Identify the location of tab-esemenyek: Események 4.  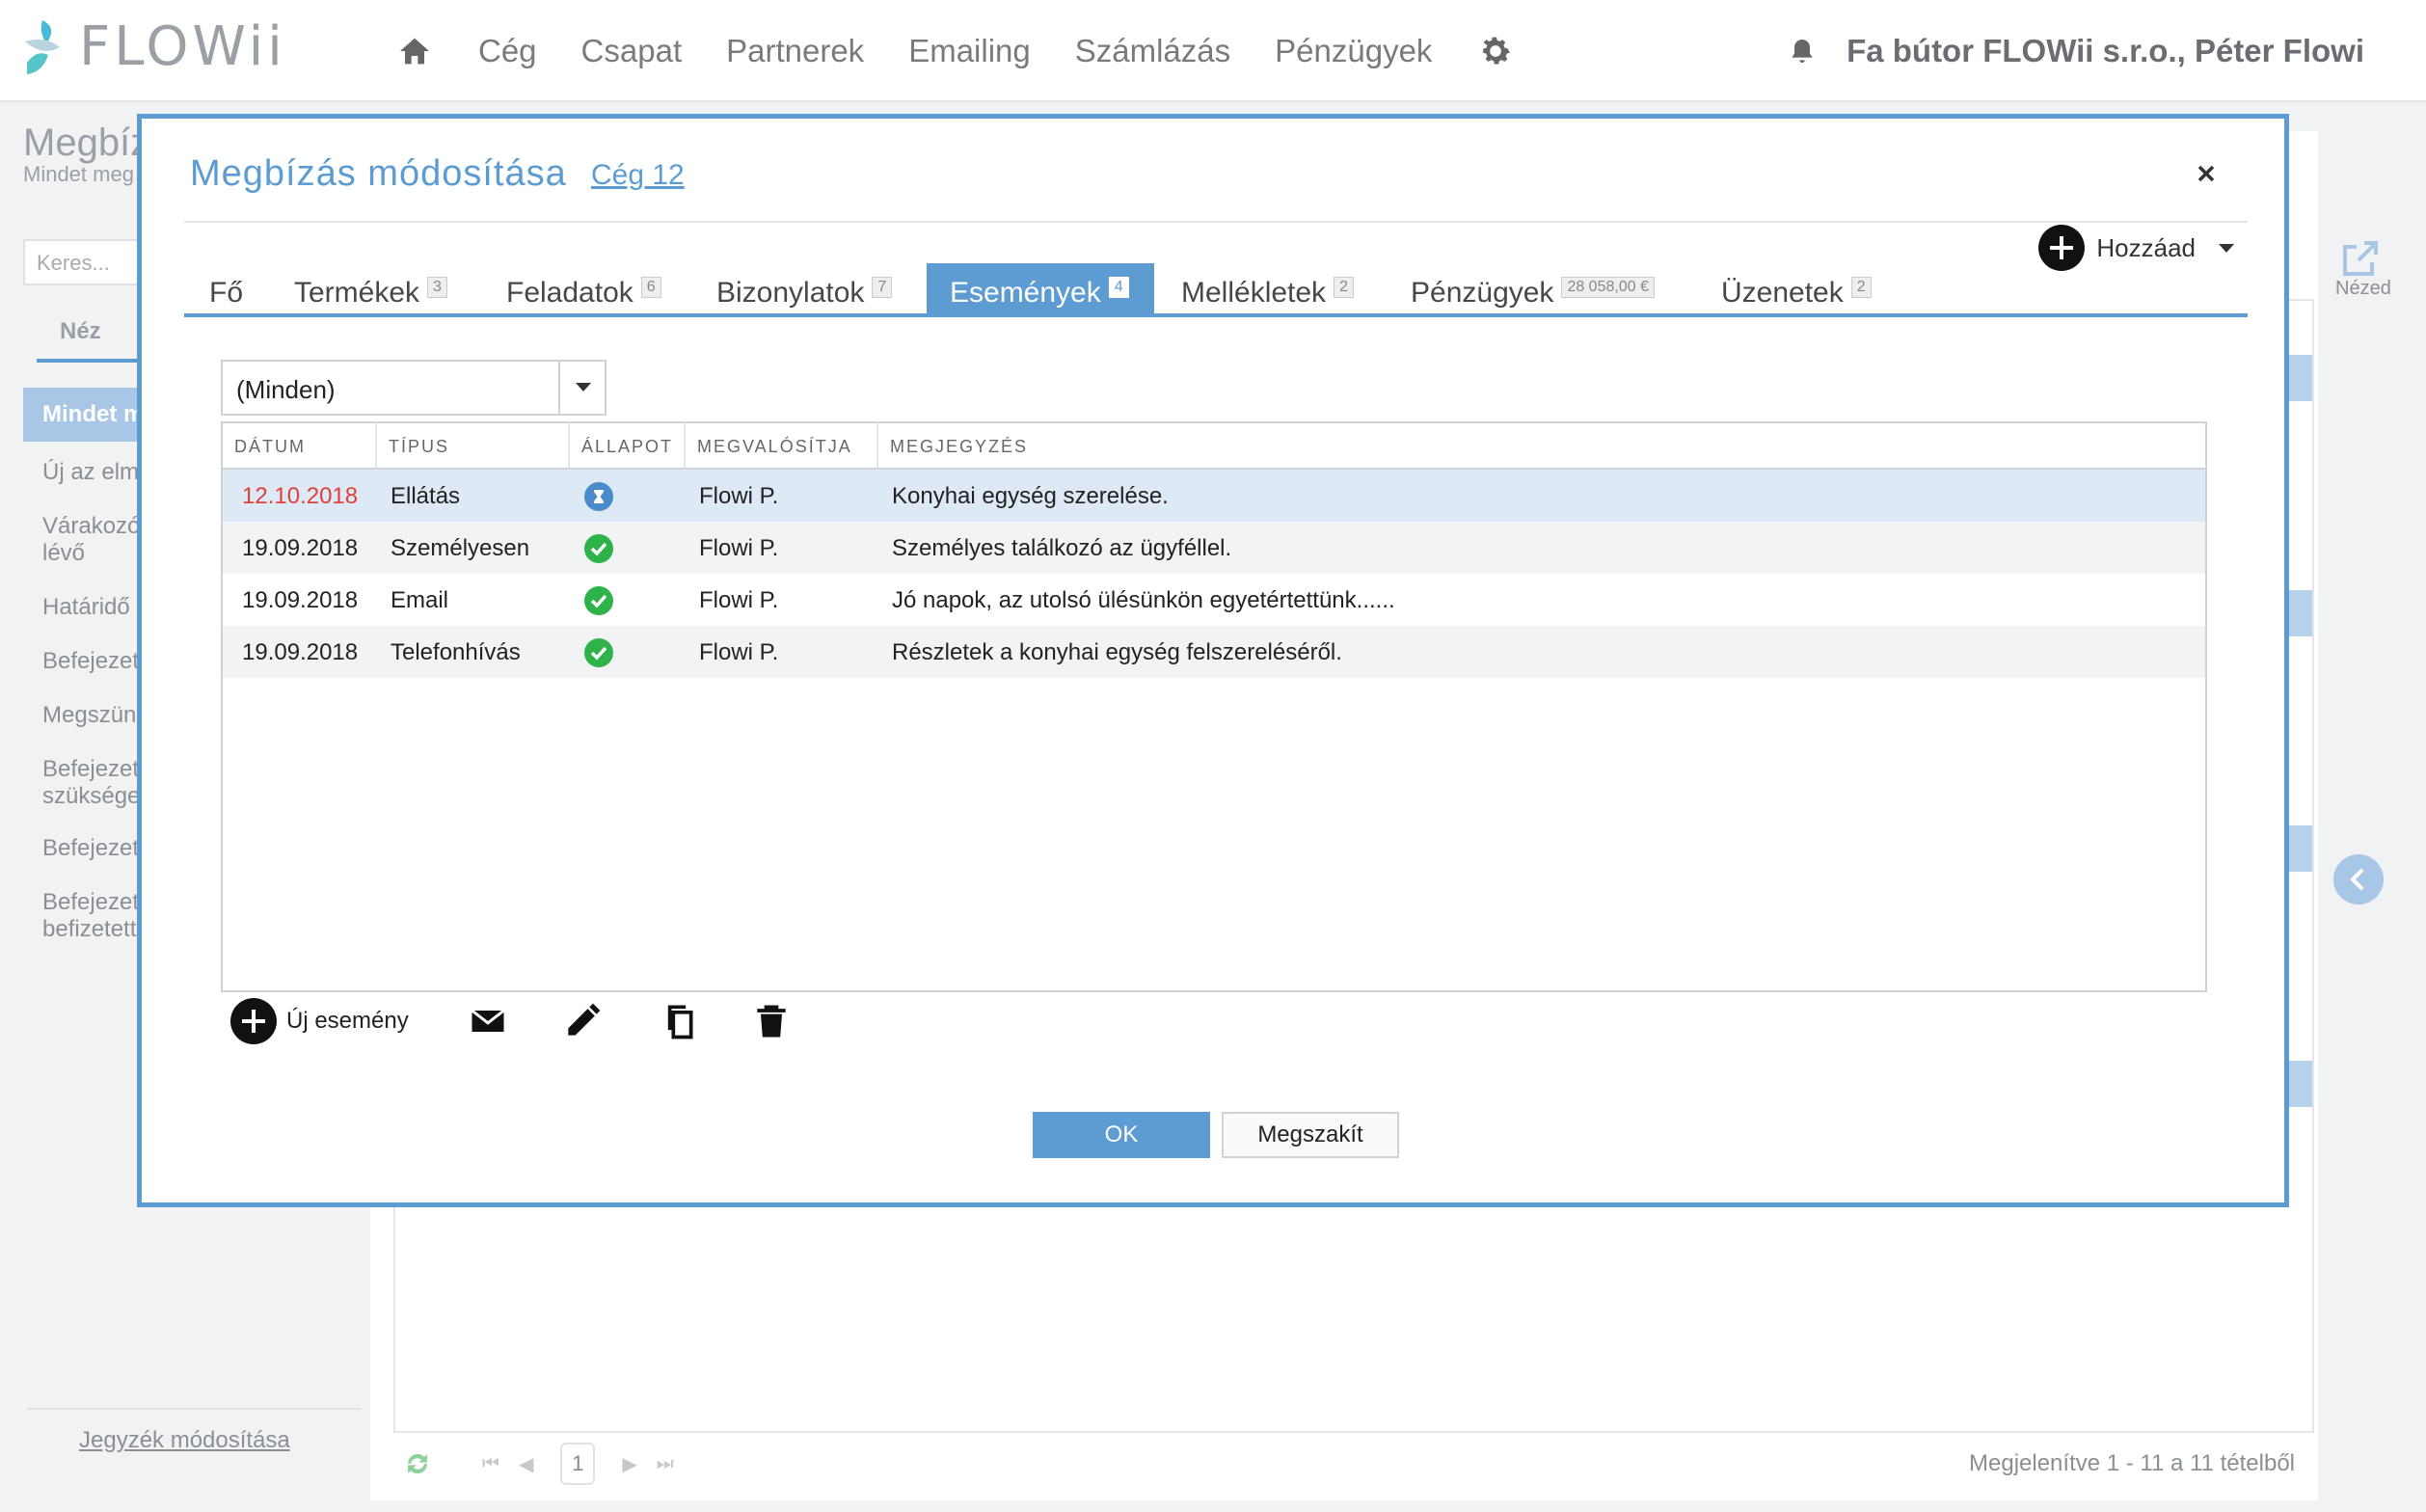
(1040, 288).